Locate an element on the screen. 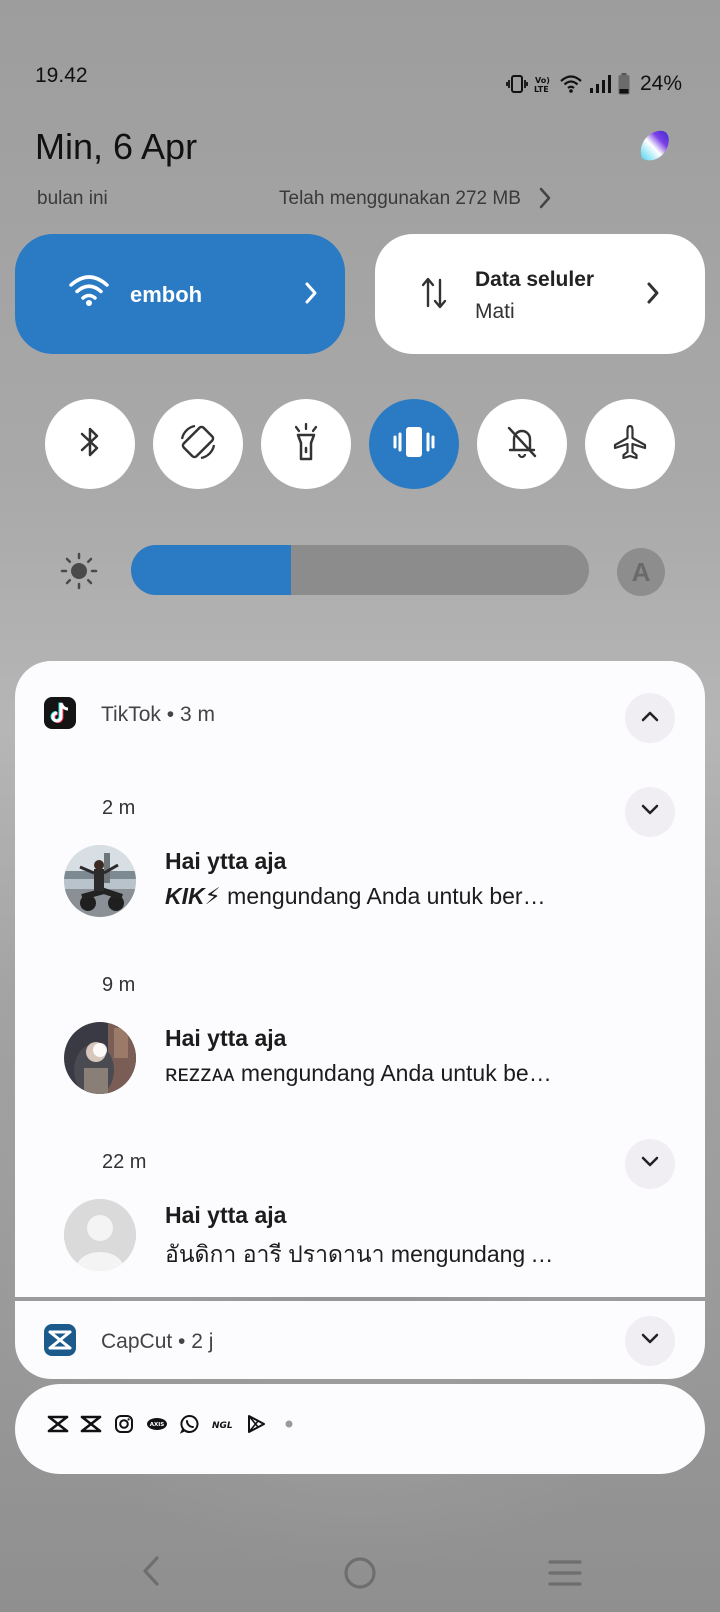  chevron-up-icon is located at coordinates (650, 718).